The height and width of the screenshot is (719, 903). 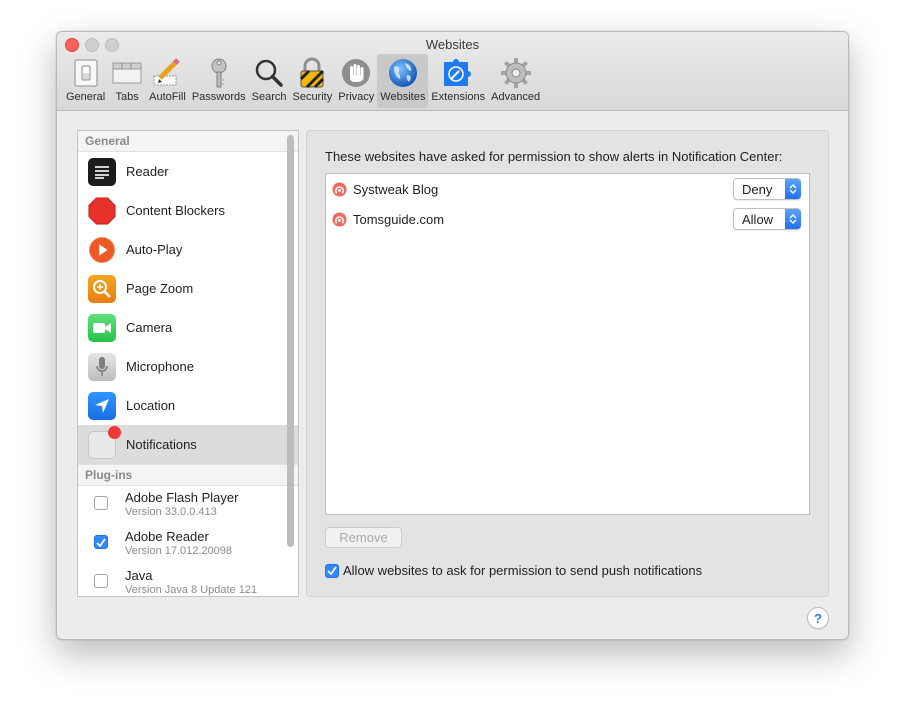 I want to click on toolbar-privacy: Privacy, so click(x=356, y=81).